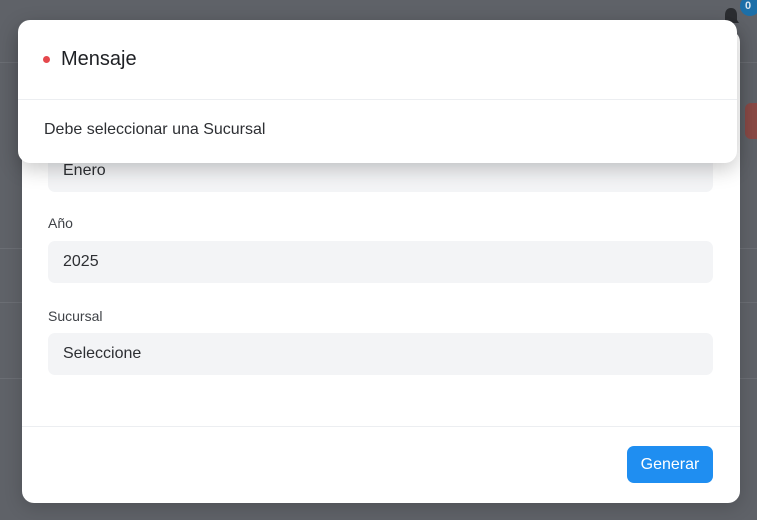 The height and width of the screenshot is (520, 757). Describe the element at coordinates (155, 129) in the screenshot. I see `message-body: Debe seleccionar una Sucursal` at that location.